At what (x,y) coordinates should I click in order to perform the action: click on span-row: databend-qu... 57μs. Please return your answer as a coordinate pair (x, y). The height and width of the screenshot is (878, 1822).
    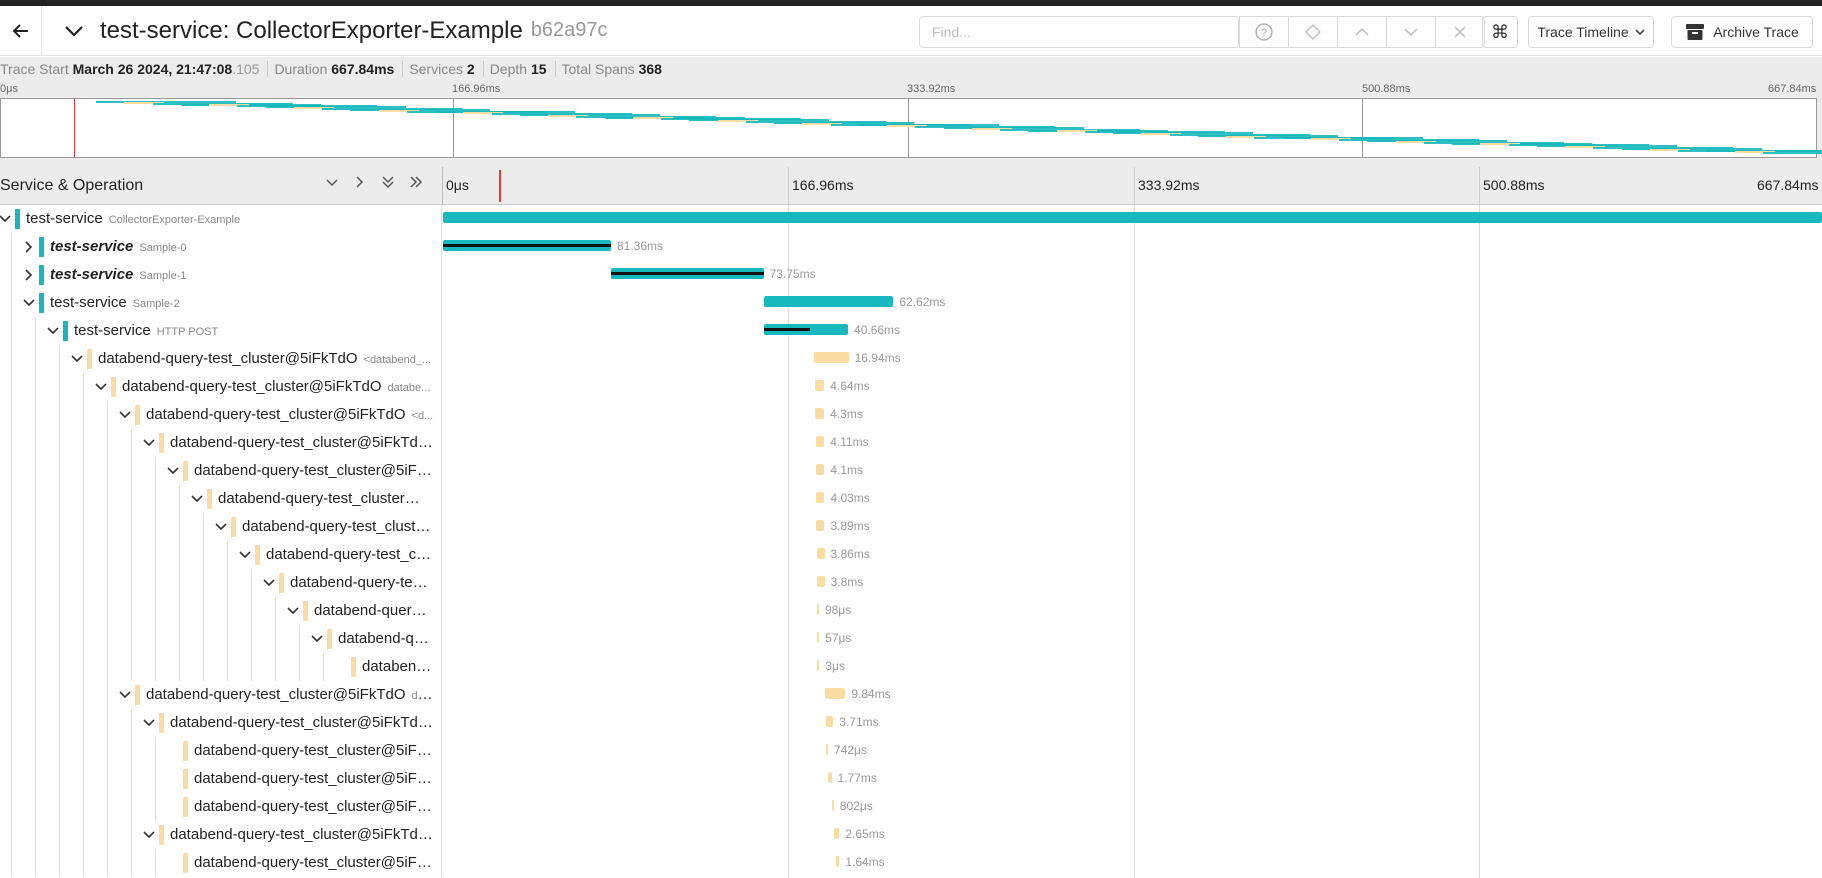
    Looking at the image, I should click on (911, 639).